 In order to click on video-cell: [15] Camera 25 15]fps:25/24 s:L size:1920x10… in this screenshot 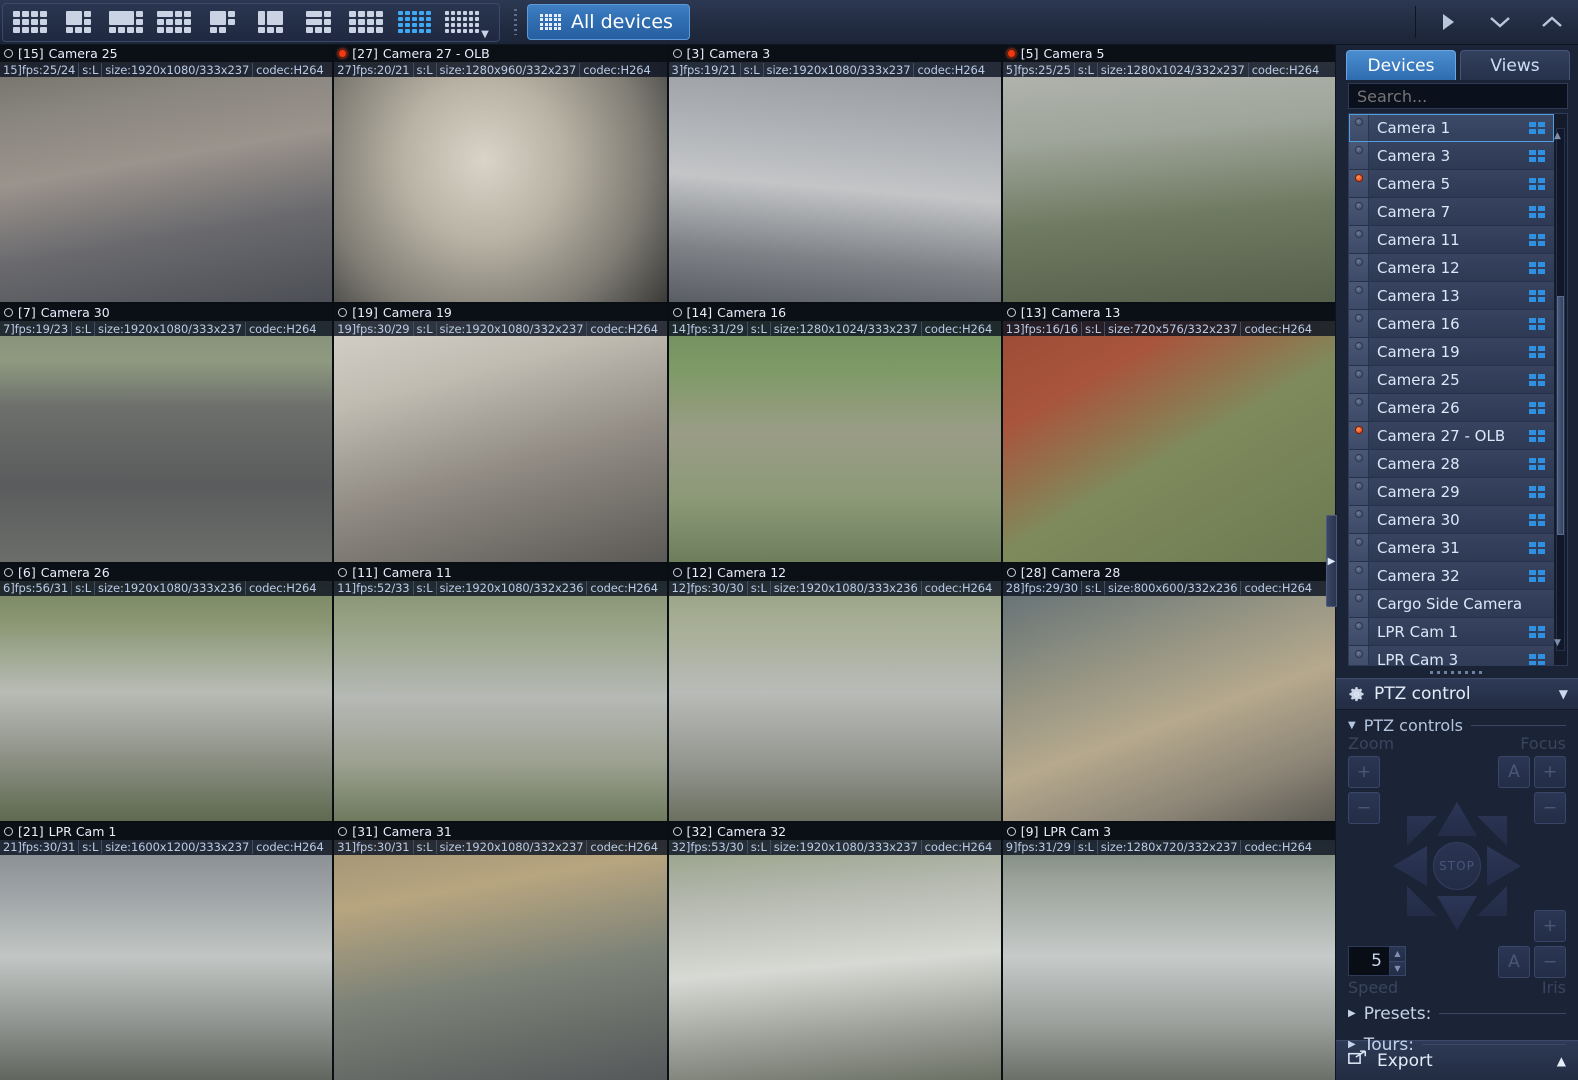, I will do `click(166, 174)`.